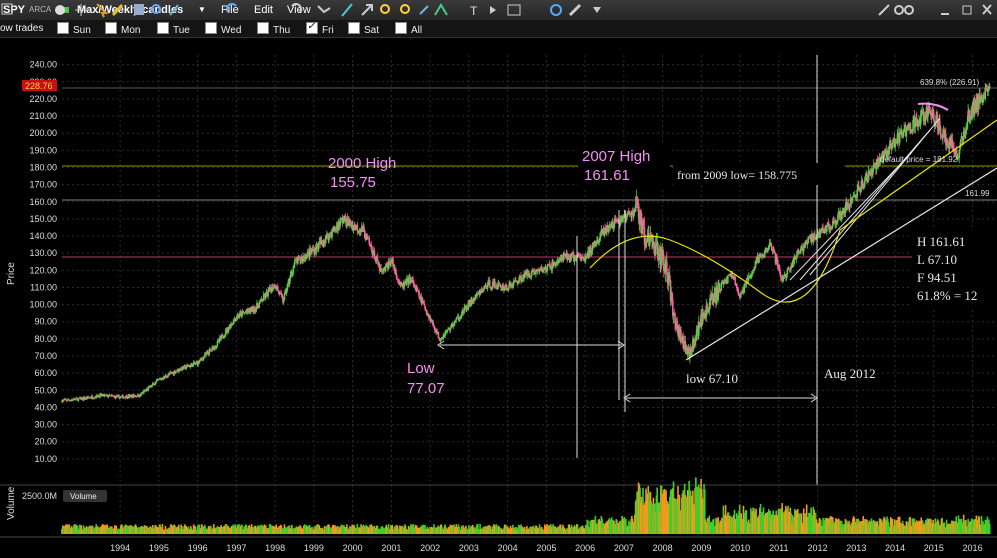 This screenshot has width=997, height=558. What do you see at coordinates (122, 29) in the screenshot?
I see `day-mon: Mon` at bounding box center [122, 29].